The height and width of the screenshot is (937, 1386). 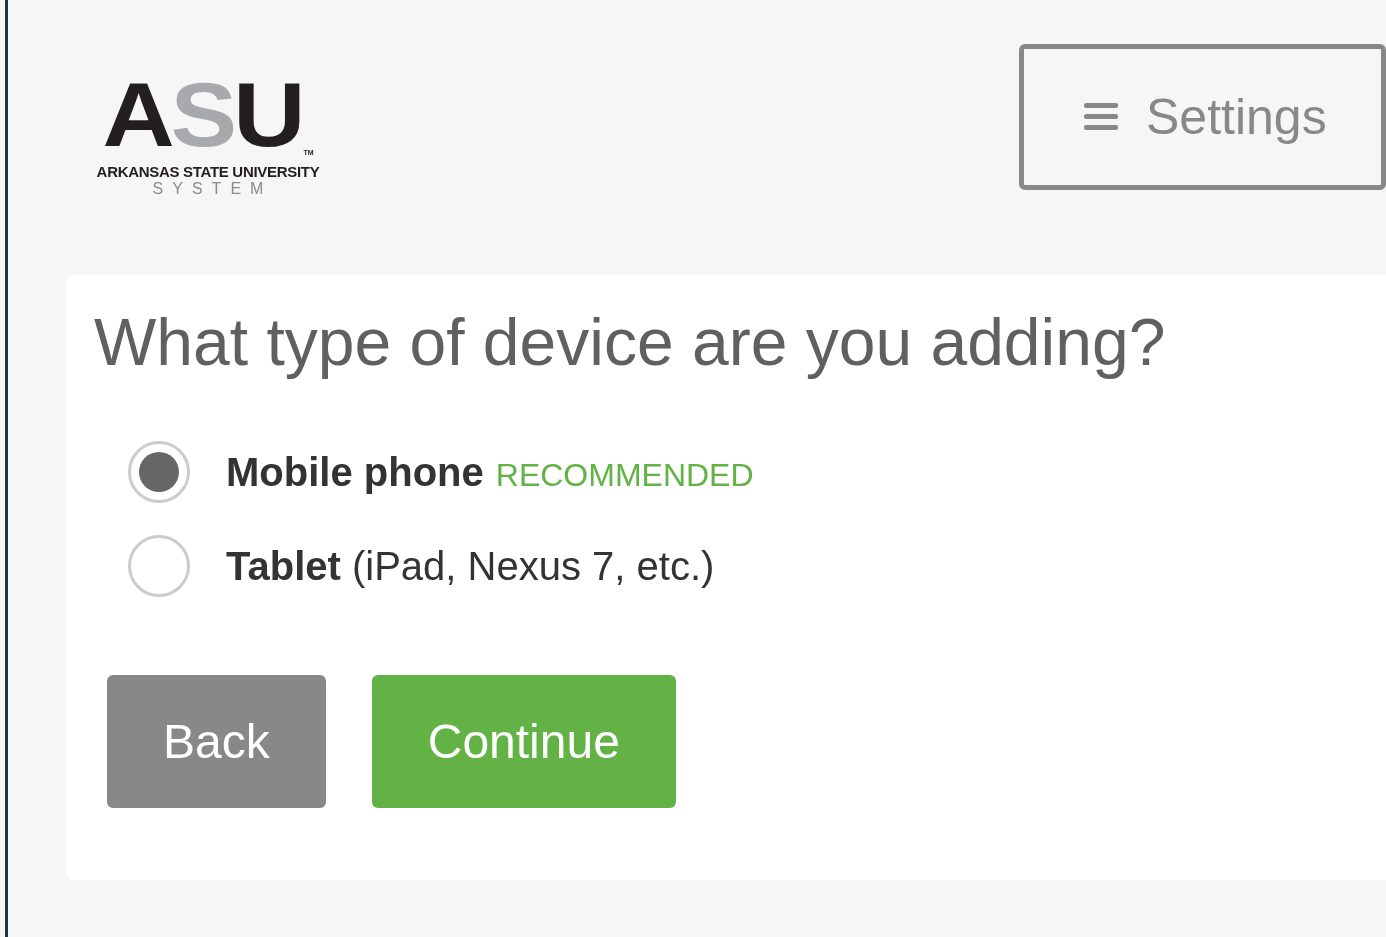 I want to click on menu-icon, so click(x=1101, y=117).